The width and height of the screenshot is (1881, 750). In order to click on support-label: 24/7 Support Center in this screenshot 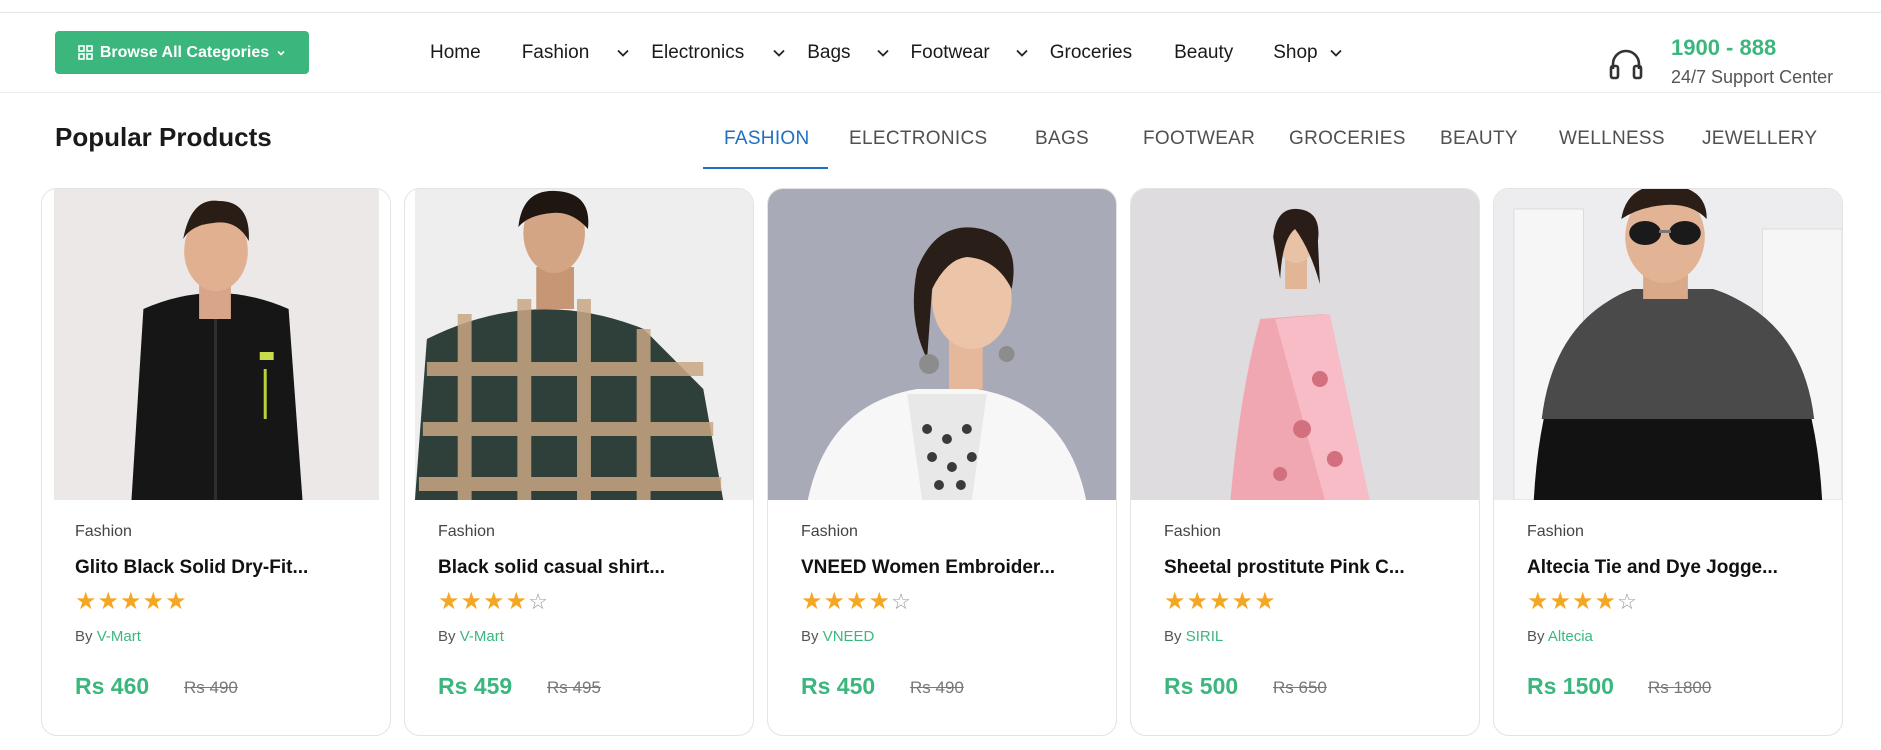, I will do `click(1752, 77)`.